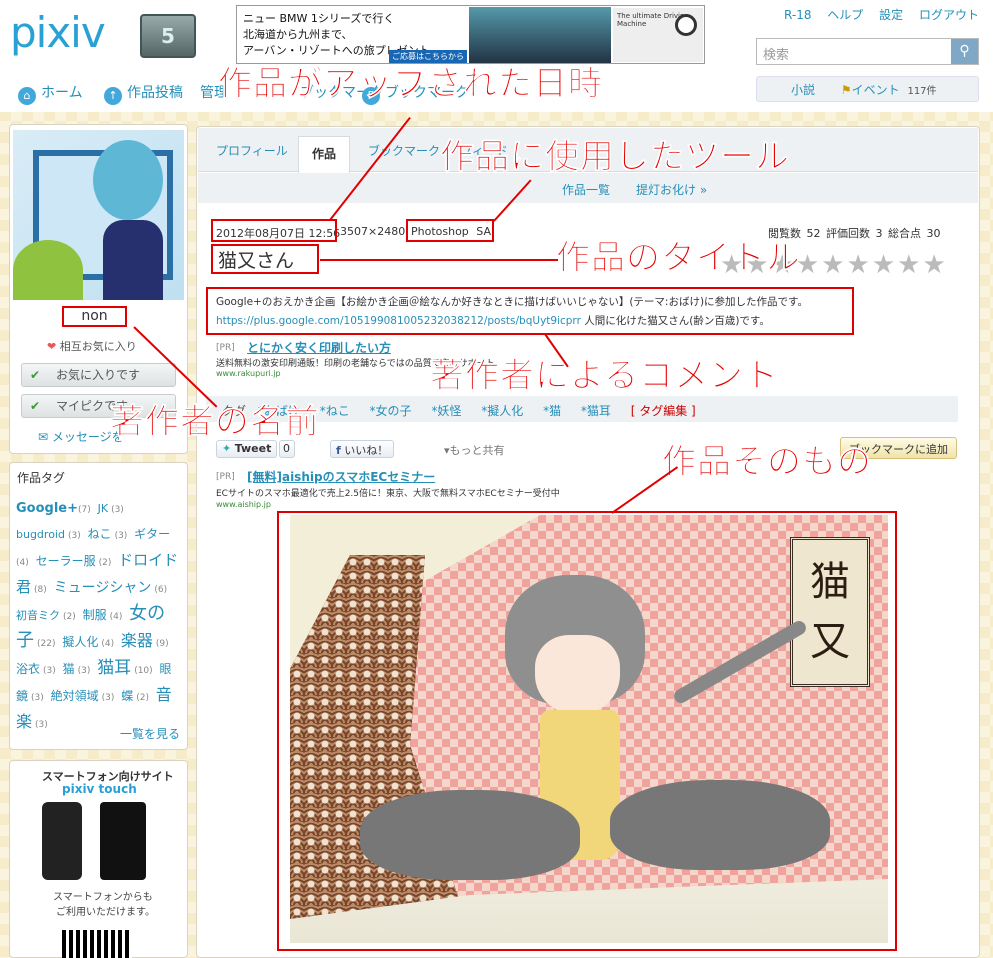 The height and width of the screenshot is (958, 993). Describe the element at coordinates (949, 15) in the screenshot. I see `logout-link: ログアウト` at that location.